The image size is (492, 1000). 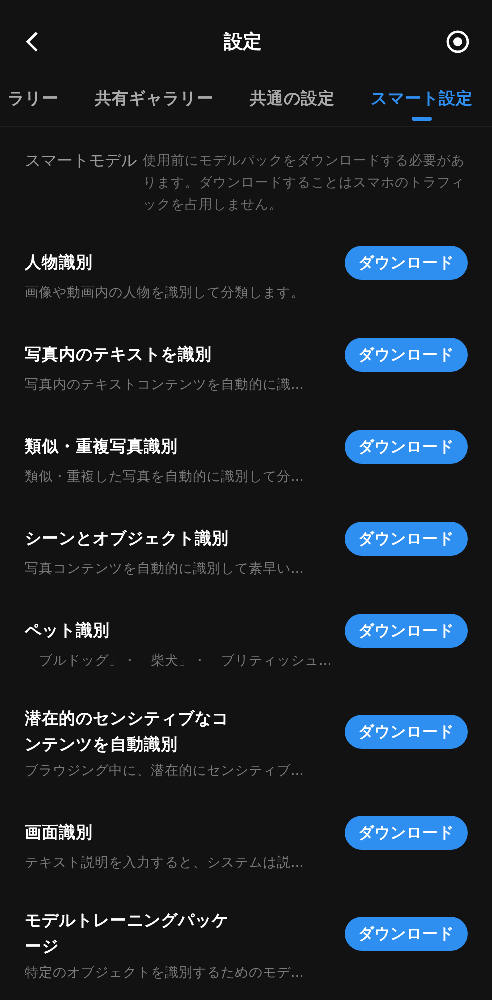 I want to click on tab: スマート設定, so click(x=422, y=105).